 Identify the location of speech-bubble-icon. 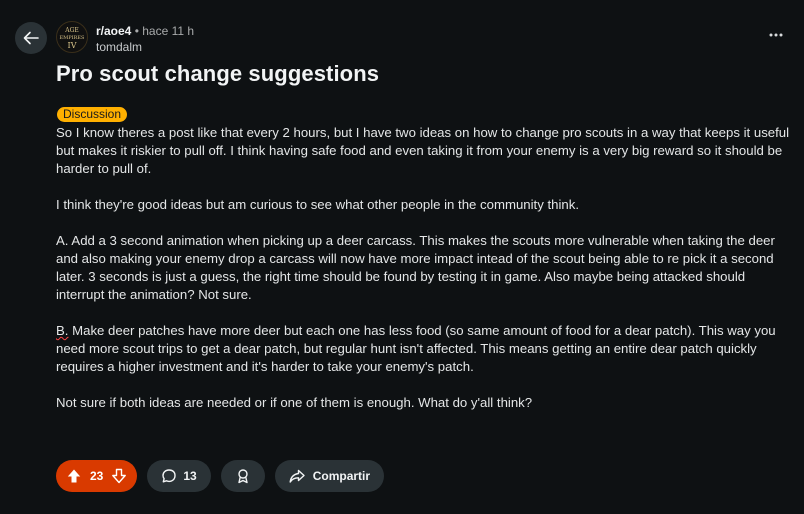
(169, 476).